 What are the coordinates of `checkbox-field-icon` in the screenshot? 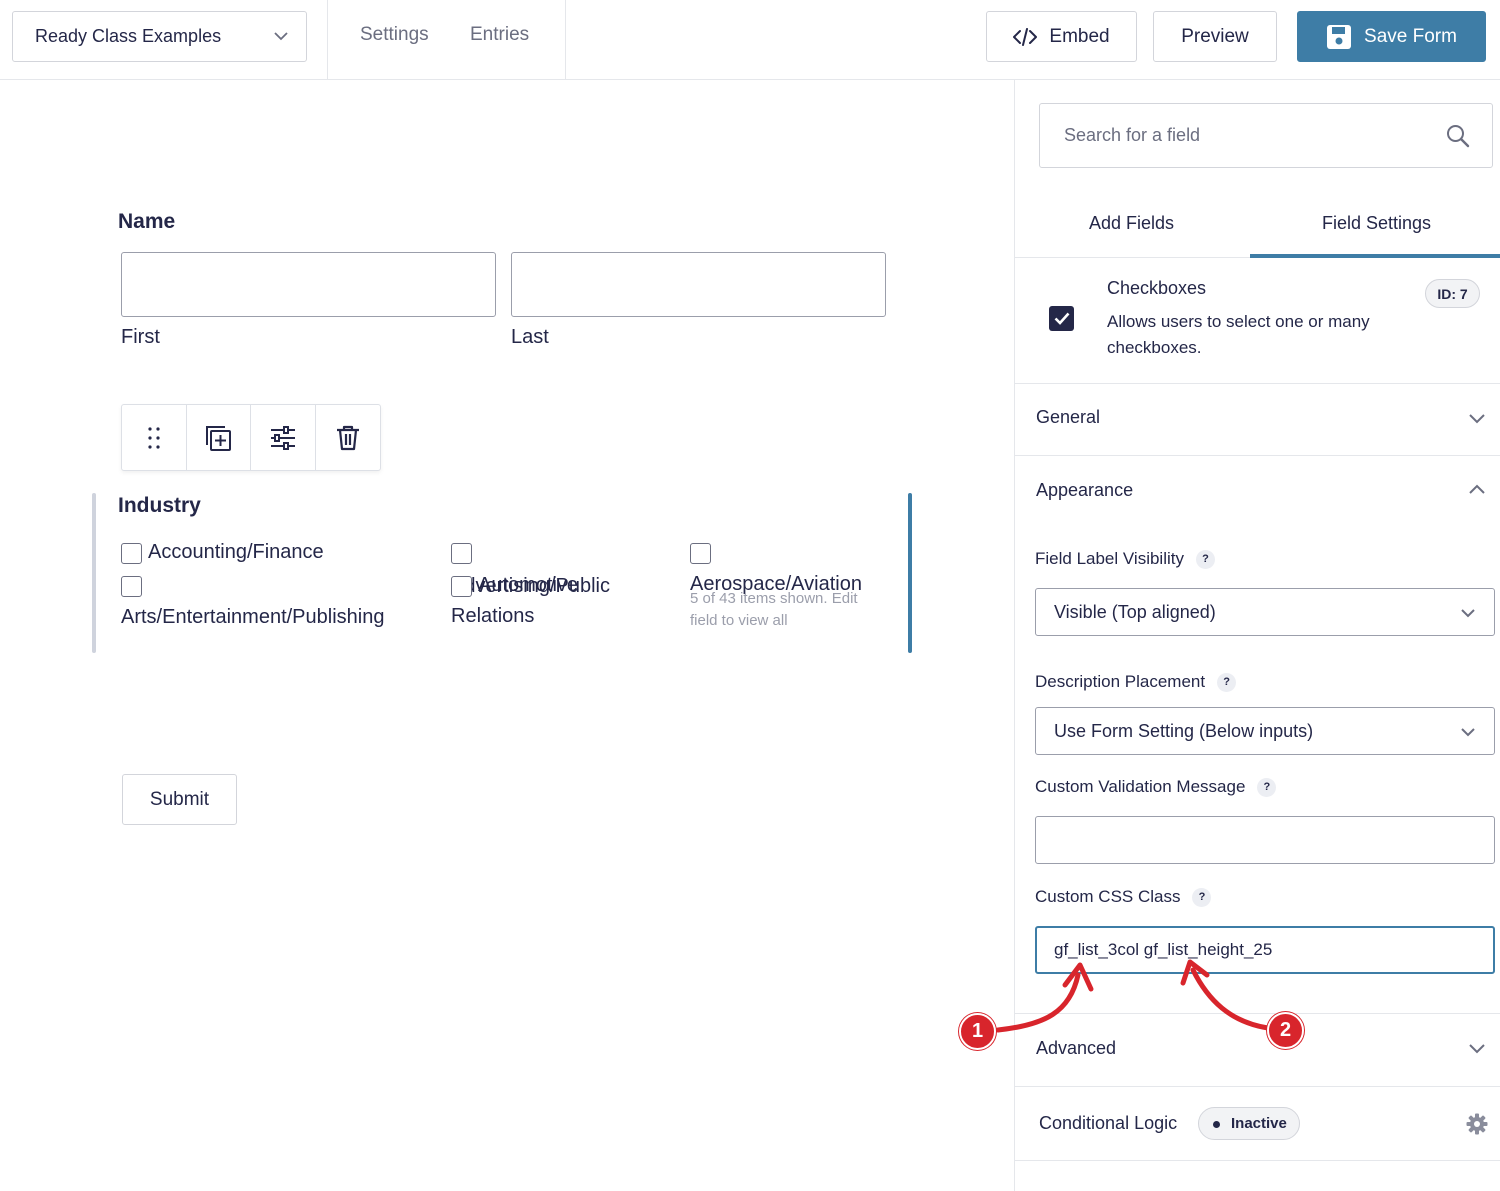 It's located at (1061, 318).